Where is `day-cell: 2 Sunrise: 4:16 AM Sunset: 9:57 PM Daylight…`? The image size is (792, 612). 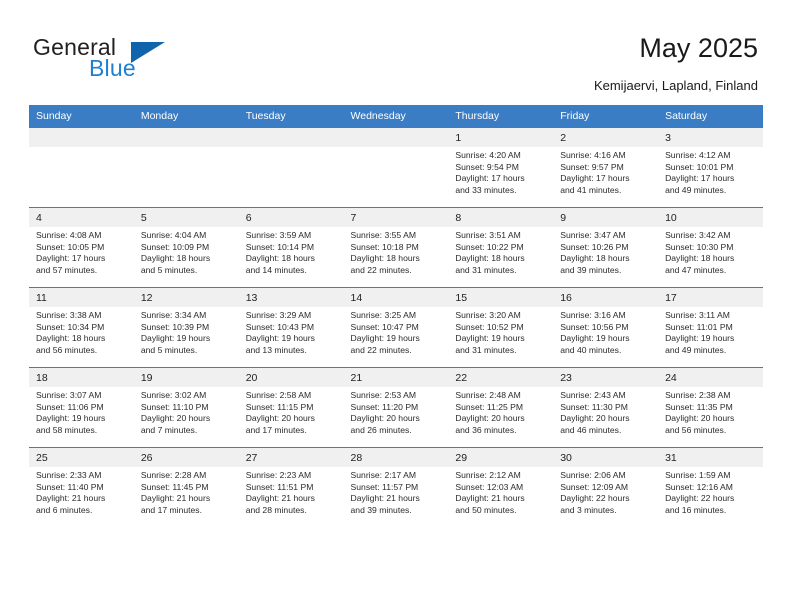
day-cell: 2 Sunrise: 4:16 AM Sunset: 9:57 PM Daylight… is located at coordinates (606, 167).